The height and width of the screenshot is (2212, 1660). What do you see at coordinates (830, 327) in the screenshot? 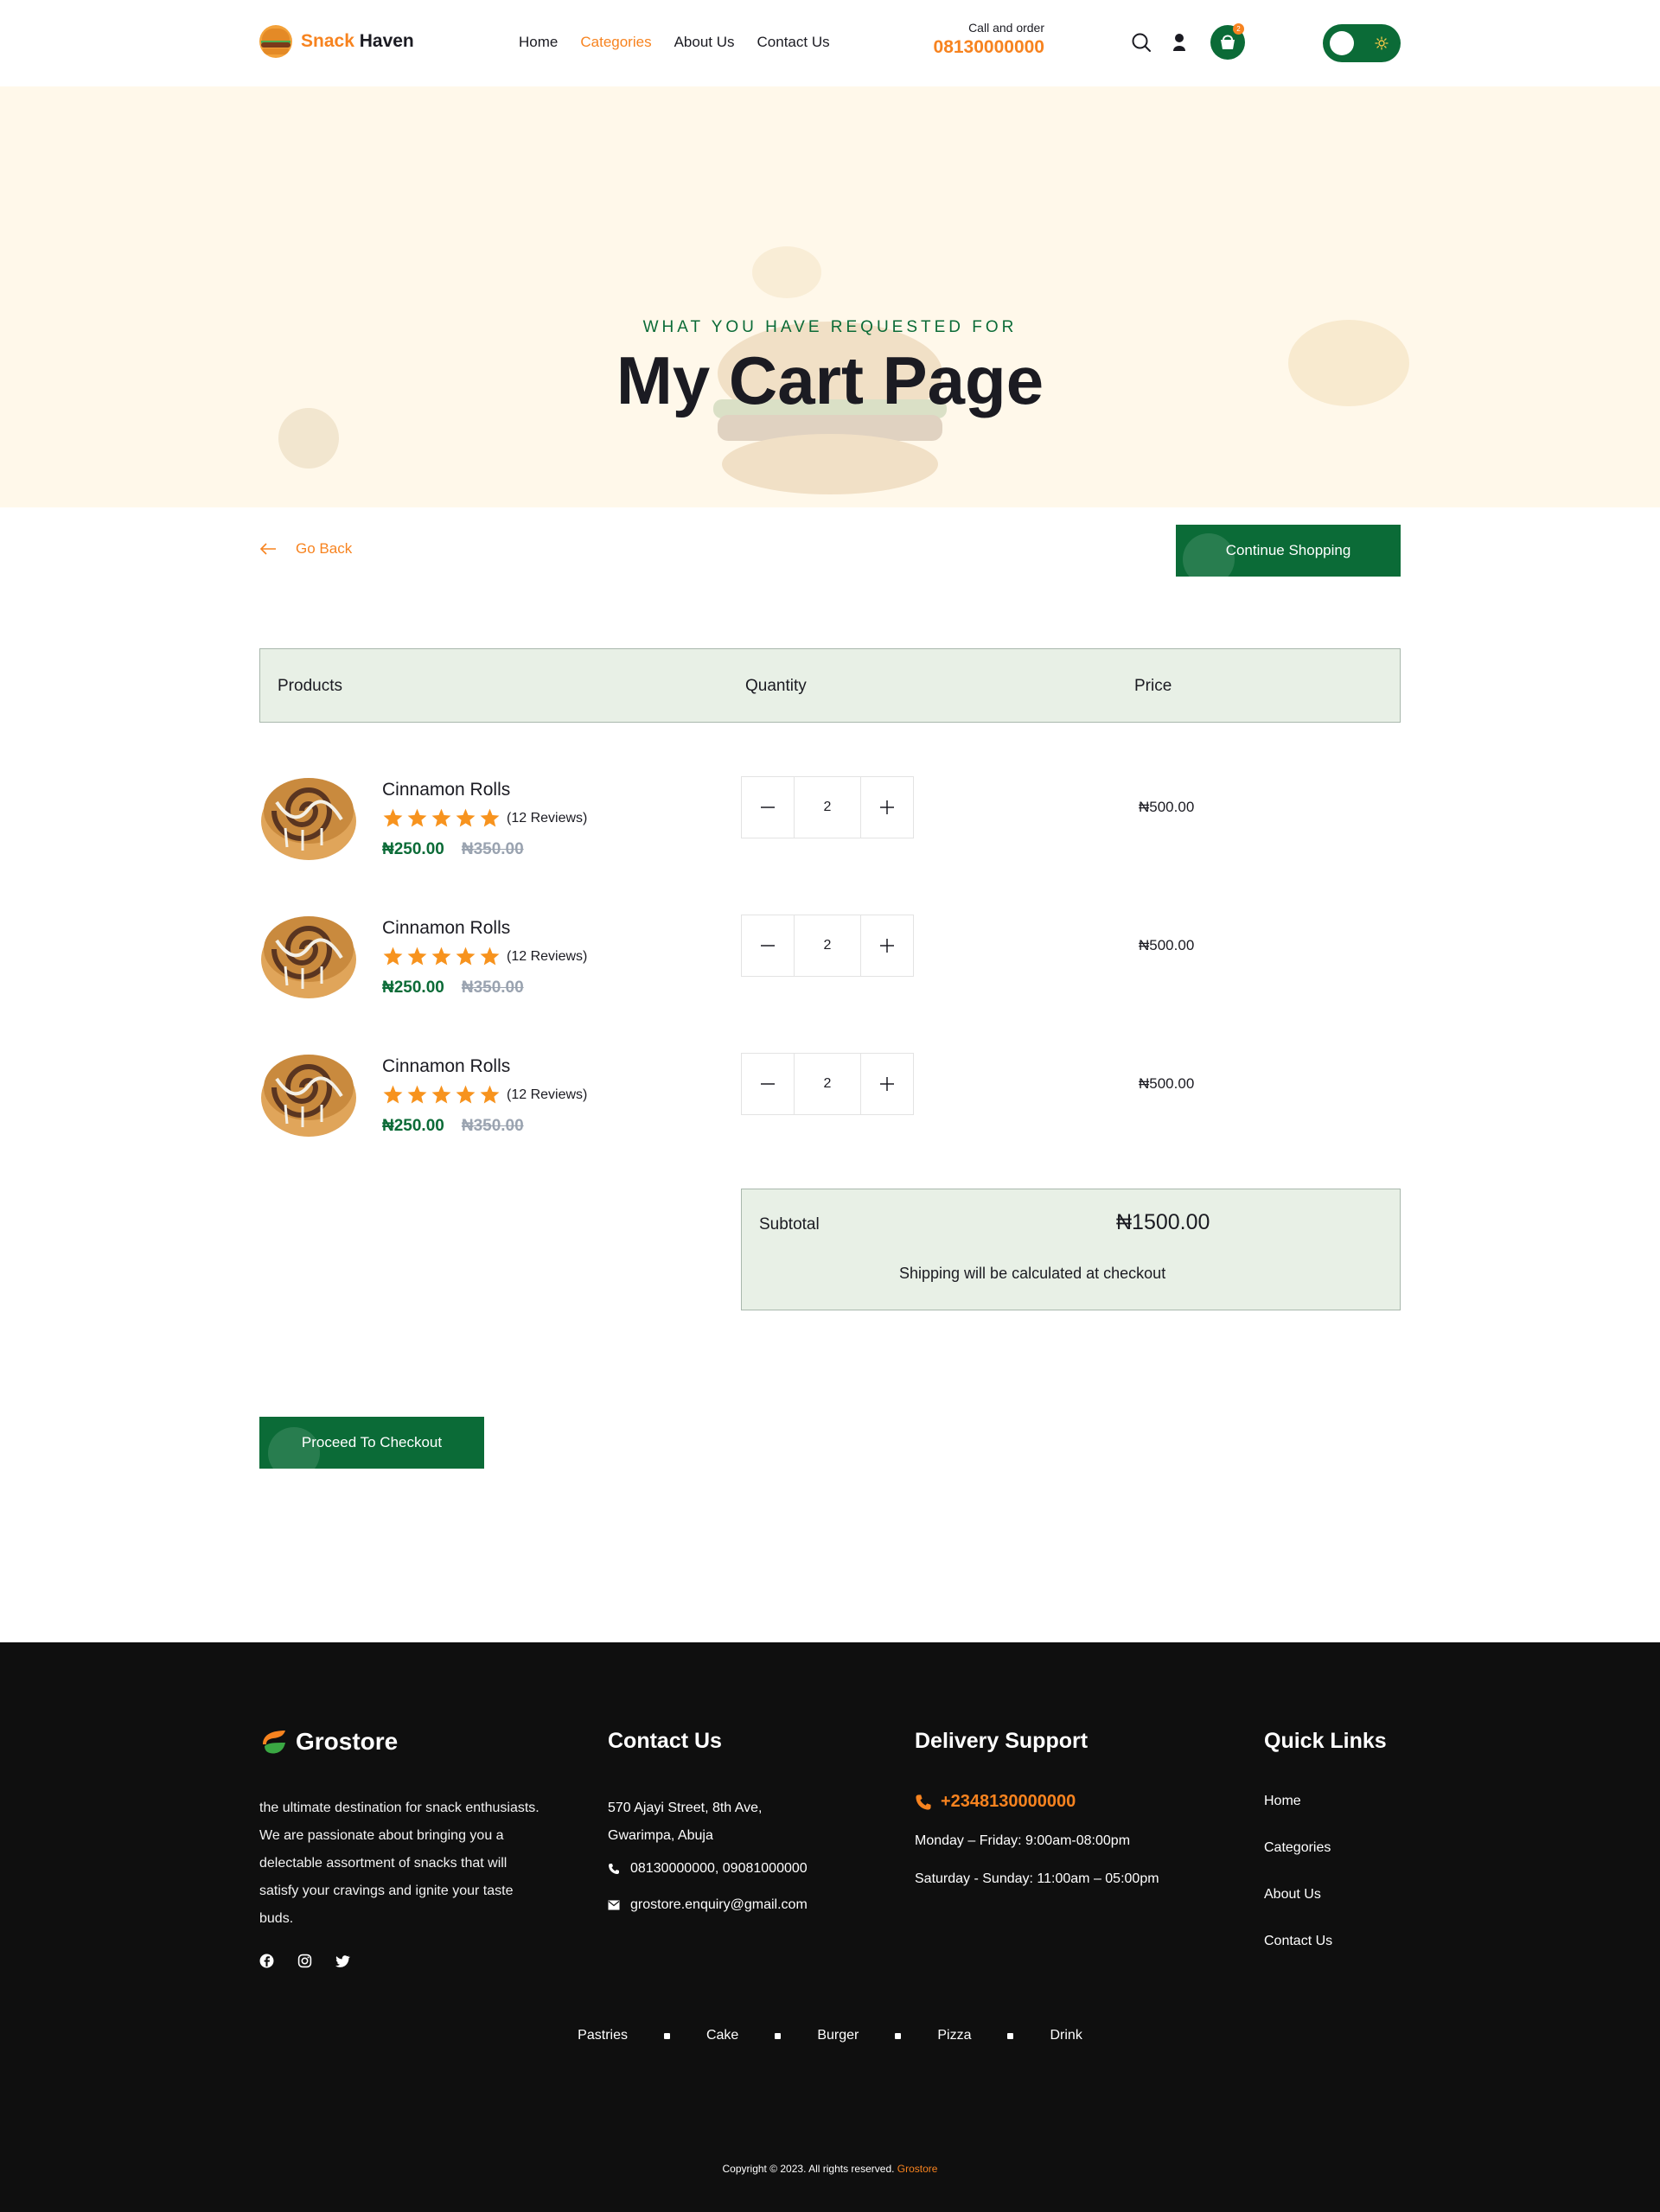
I see `hero-subtitle: WHAT YOU HAVE REQUESTED FOR` at bounding box center [830, 327].